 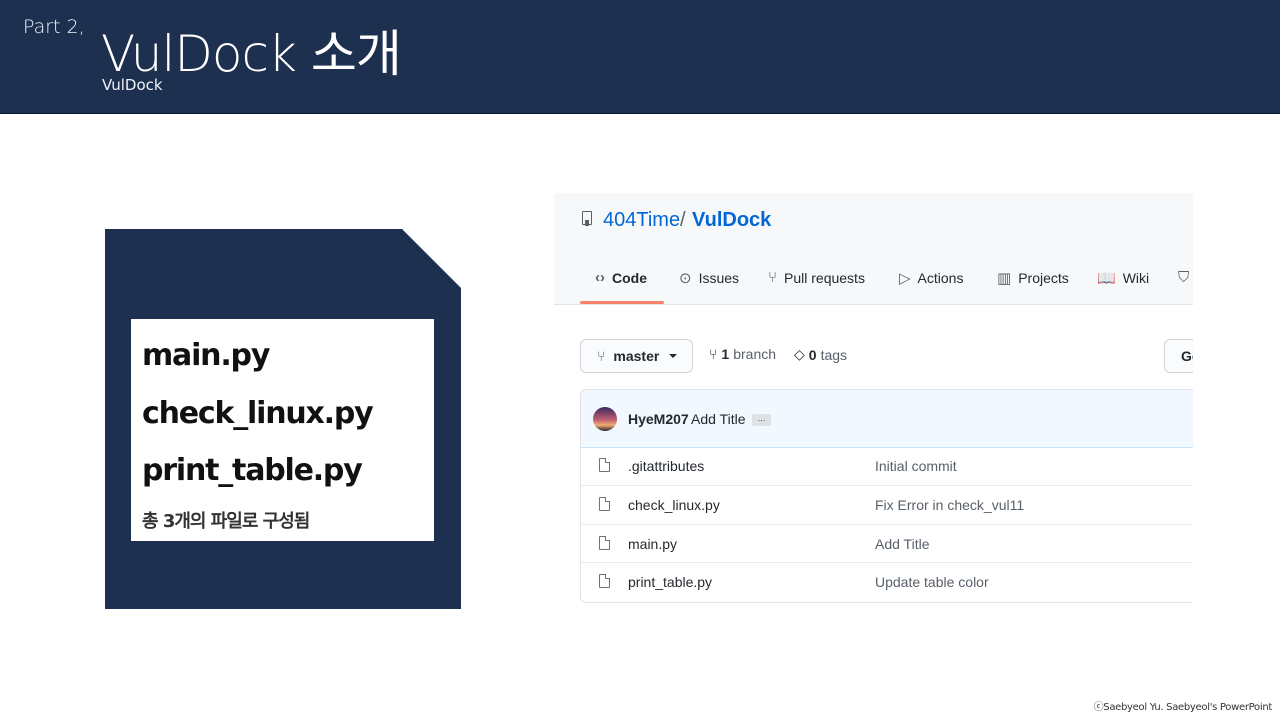 I want to click on file-link: main.py, so click(x=652, y=544).